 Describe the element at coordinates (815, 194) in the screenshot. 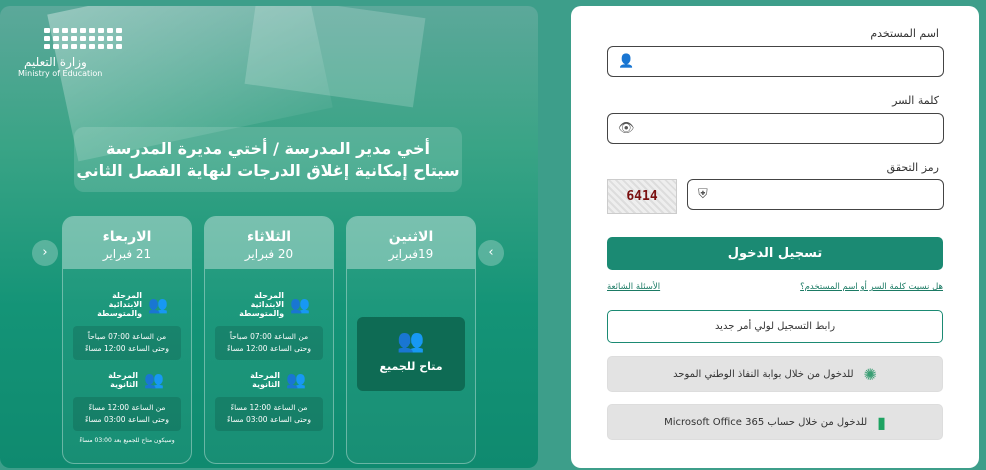

I see `captcha-input: ⛨` at that location.